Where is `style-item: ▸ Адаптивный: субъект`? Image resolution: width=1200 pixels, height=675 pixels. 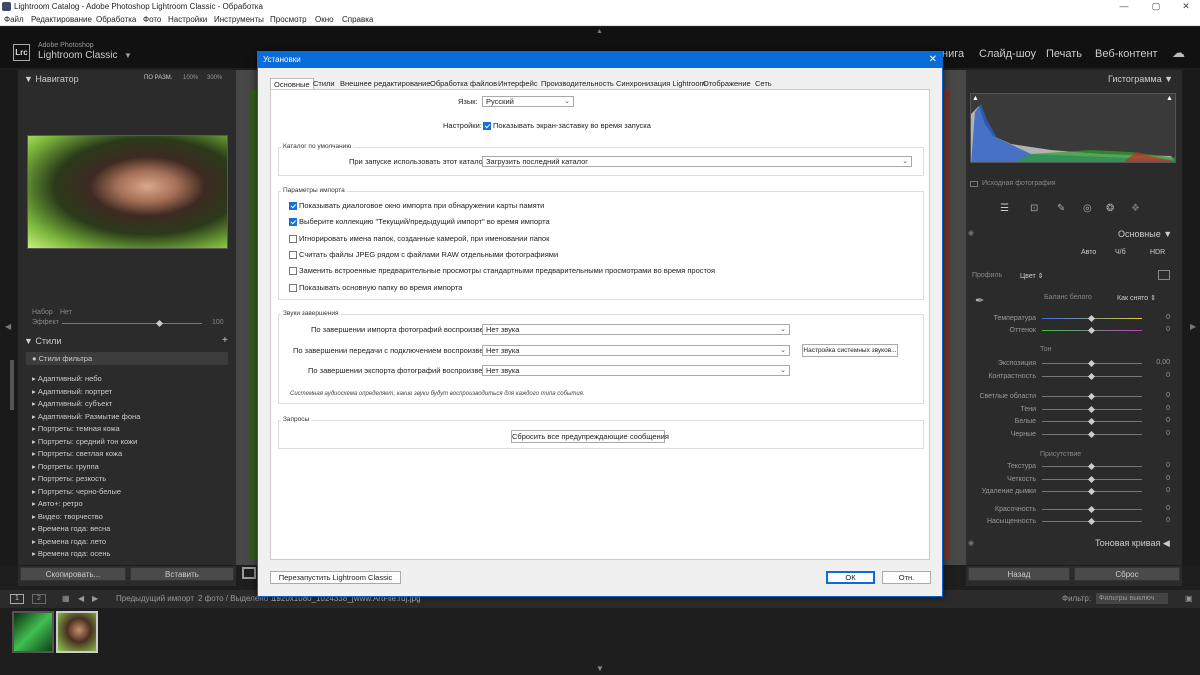
style-item: ▸ Адаптивный: субъект is located at coordinates (72, 403).